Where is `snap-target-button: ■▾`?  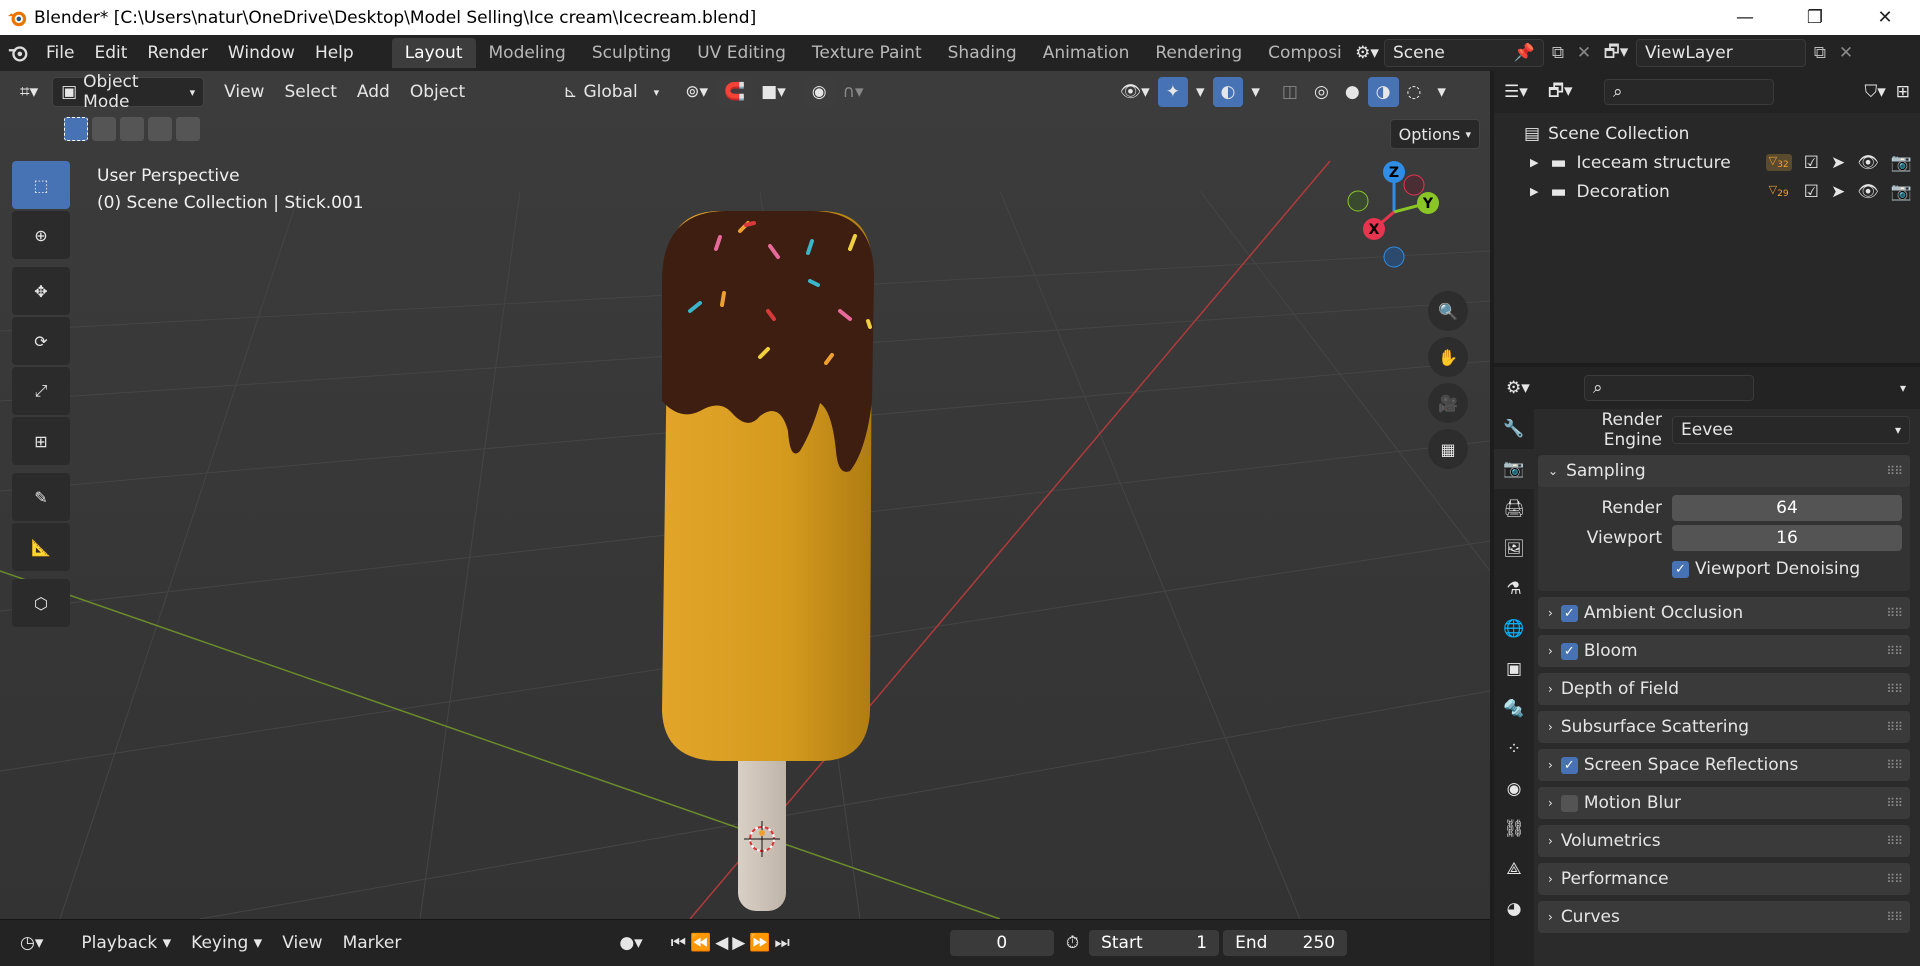
snap-target-button: ■▾ is located at coordinates (773, 92).